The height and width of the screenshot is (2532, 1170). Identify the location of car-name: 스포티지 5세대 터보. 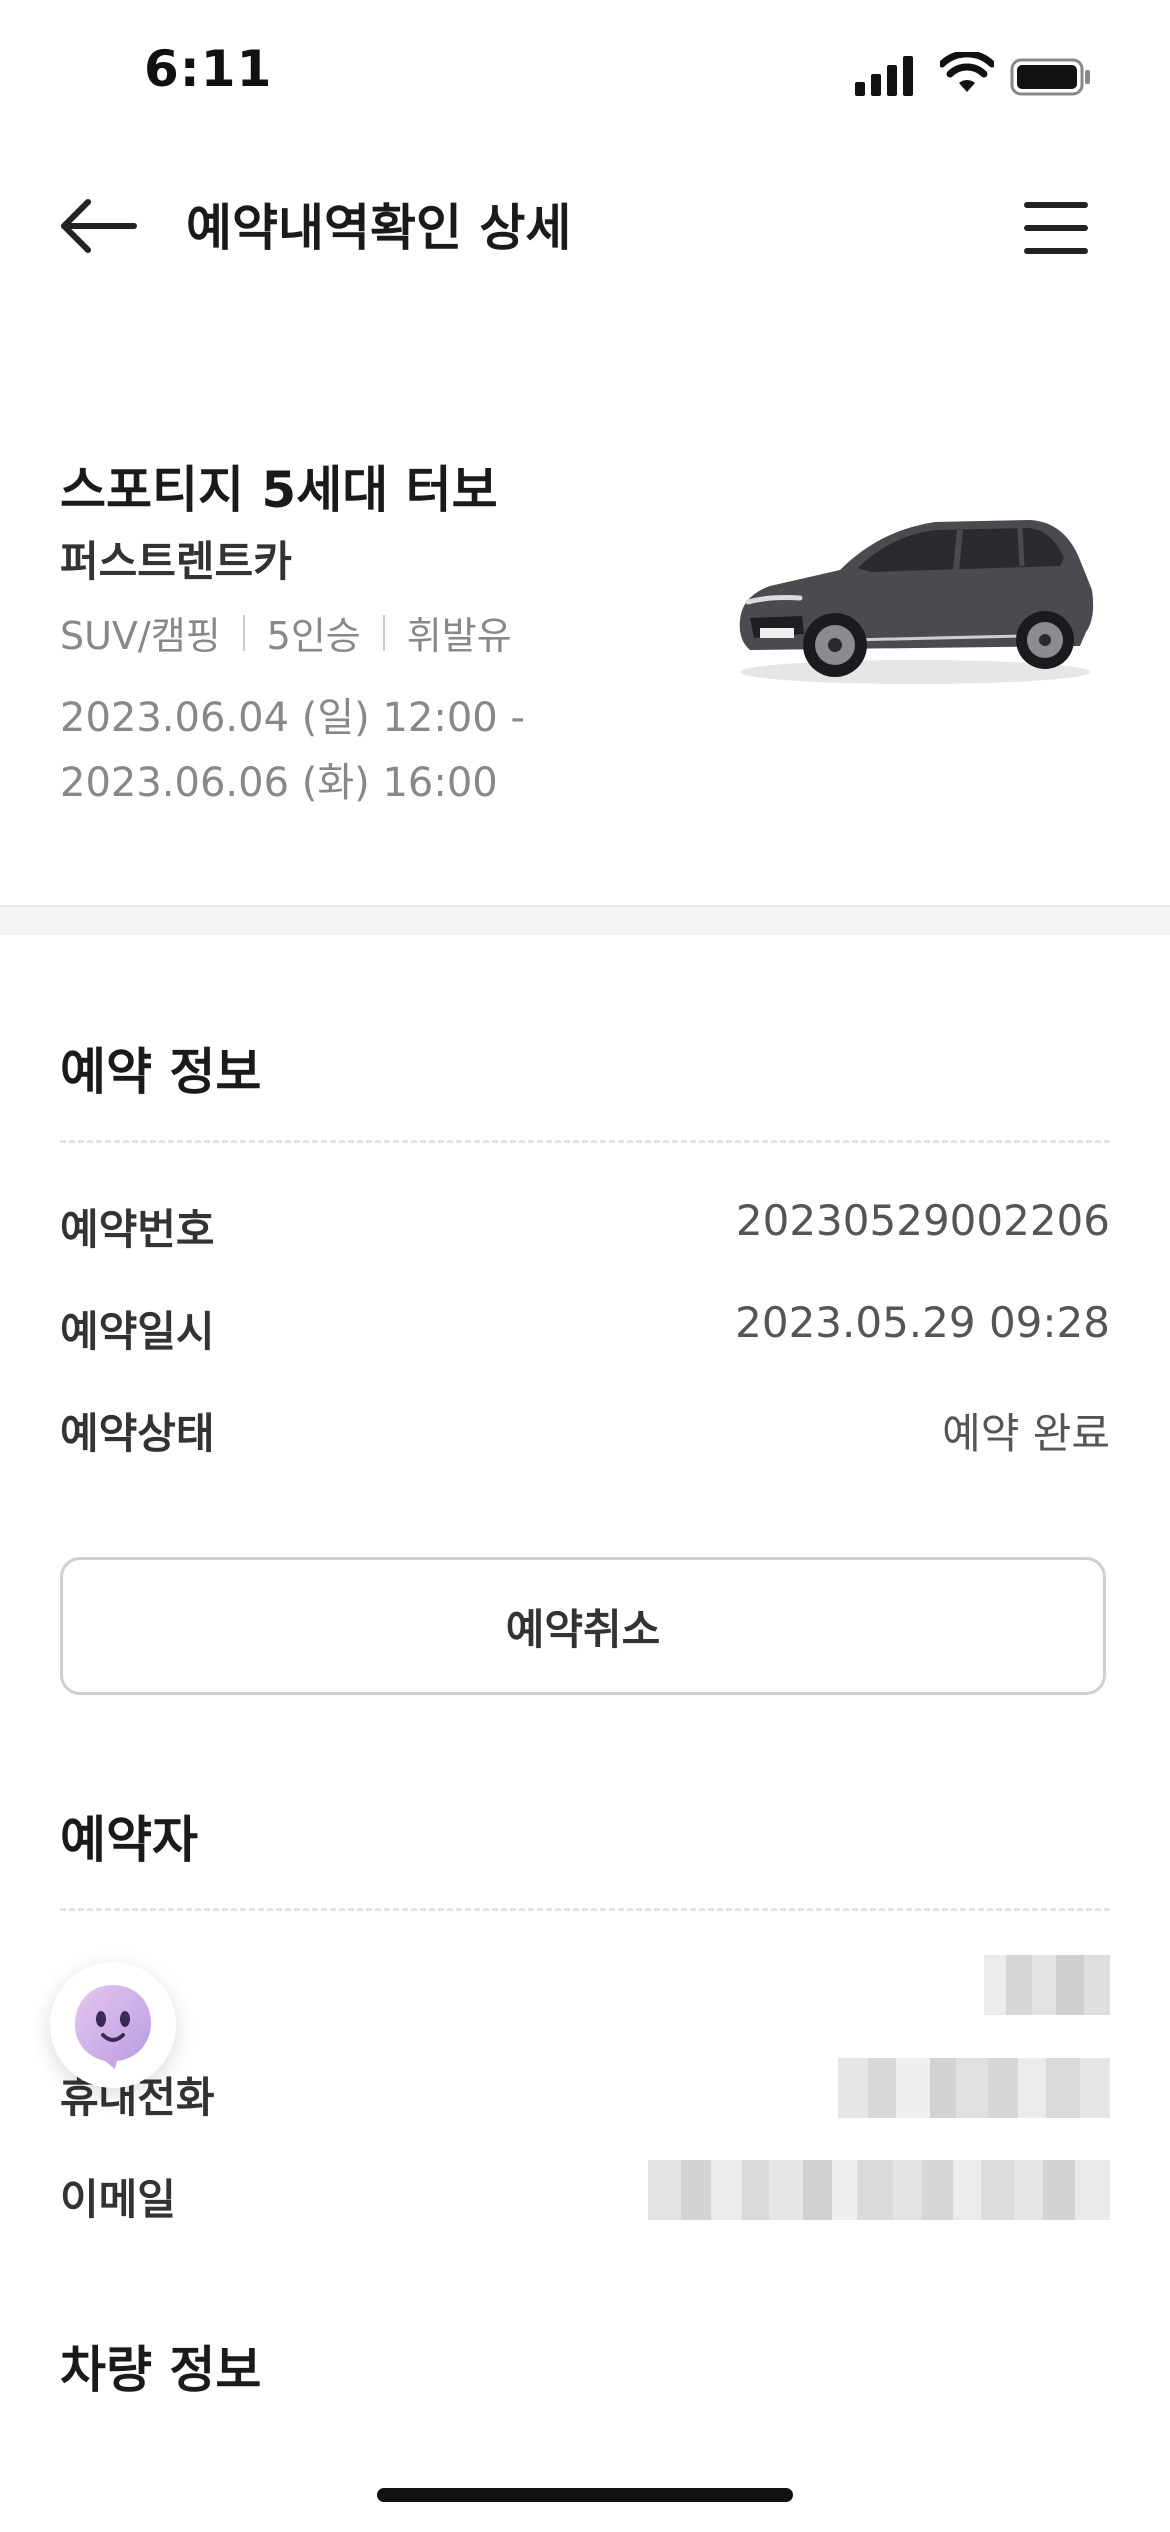
(279, 490).